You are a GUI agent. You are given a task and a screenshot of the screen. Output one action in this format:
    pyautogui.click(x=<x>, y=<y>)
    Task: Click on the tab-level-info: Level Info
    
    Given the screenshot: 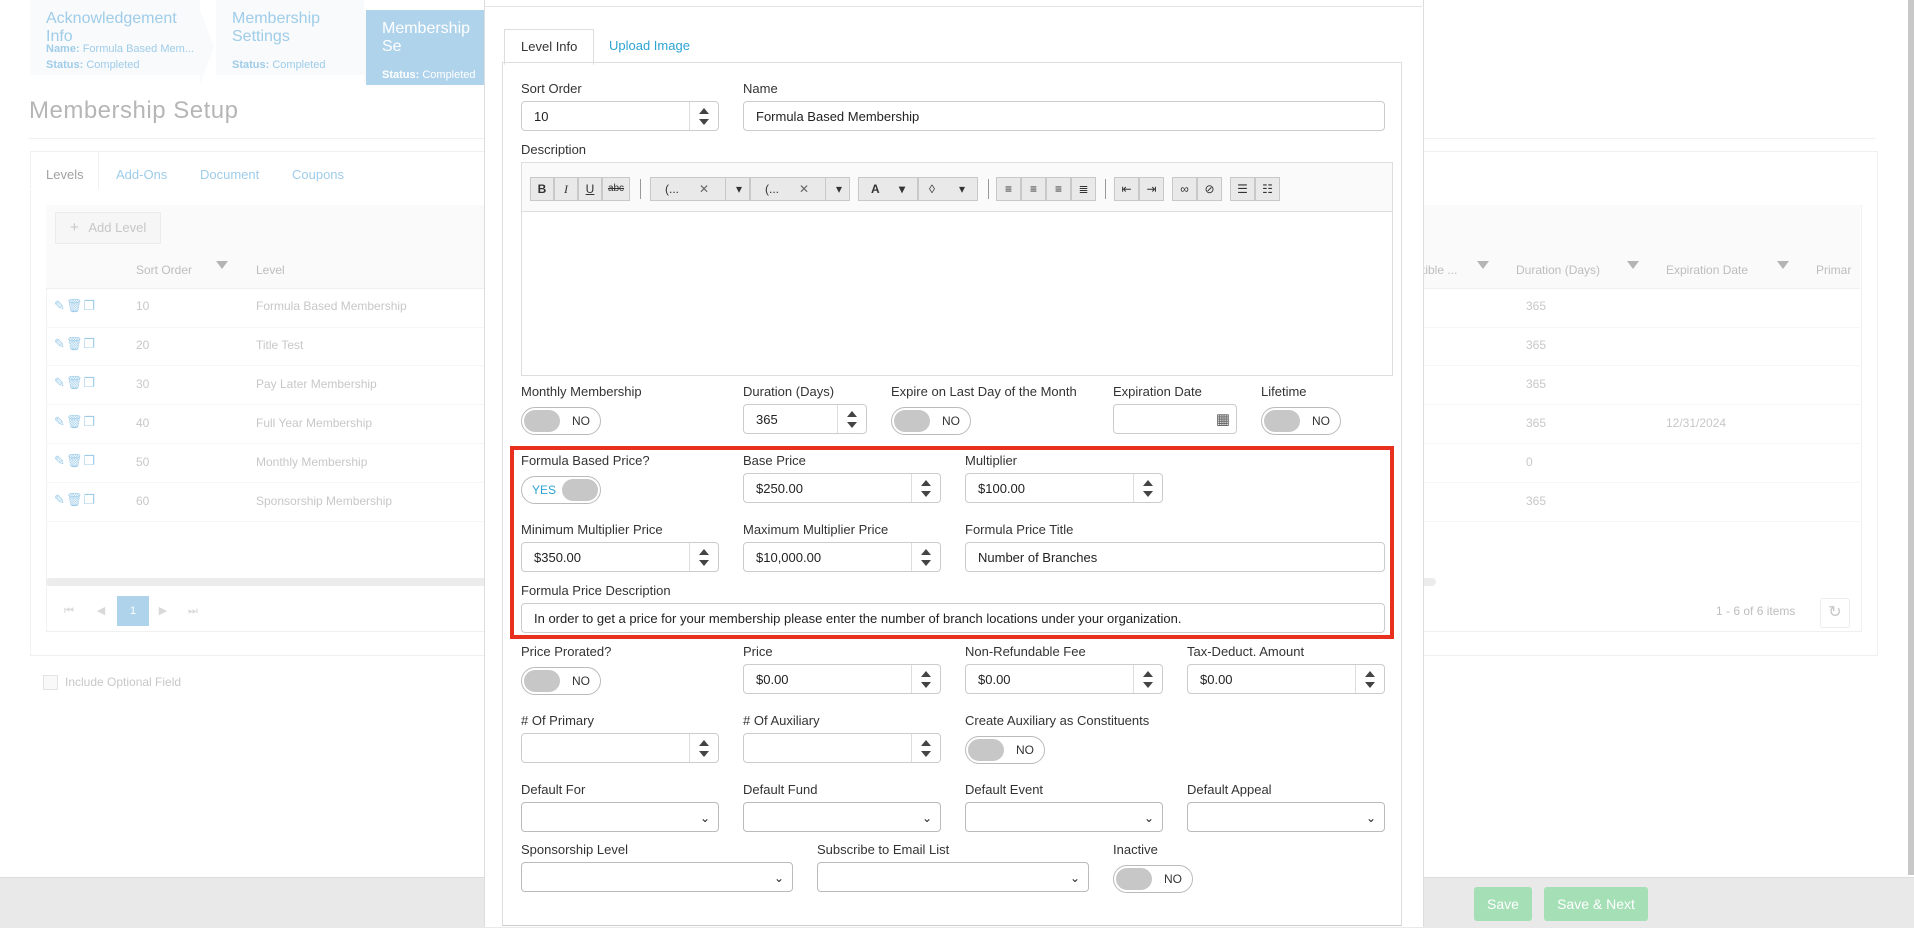 What is the action you would take?
    pyautogui.click(x=549, y=47)
    